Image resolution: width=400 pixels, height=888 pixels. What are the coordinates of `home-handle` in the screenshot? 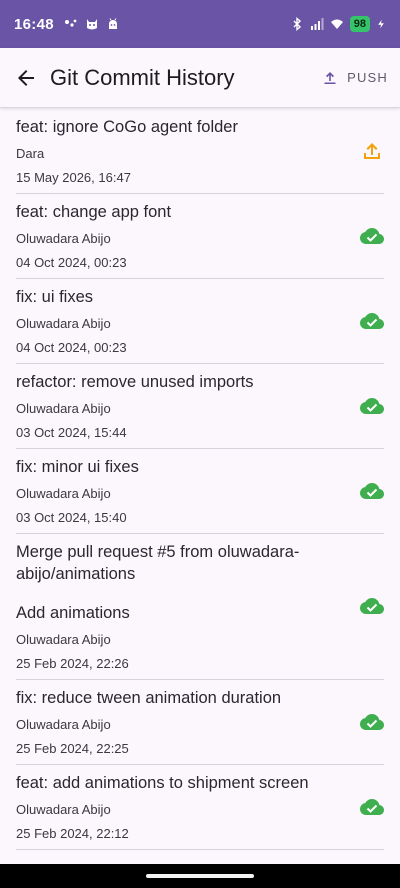 It's located at (200, 876).